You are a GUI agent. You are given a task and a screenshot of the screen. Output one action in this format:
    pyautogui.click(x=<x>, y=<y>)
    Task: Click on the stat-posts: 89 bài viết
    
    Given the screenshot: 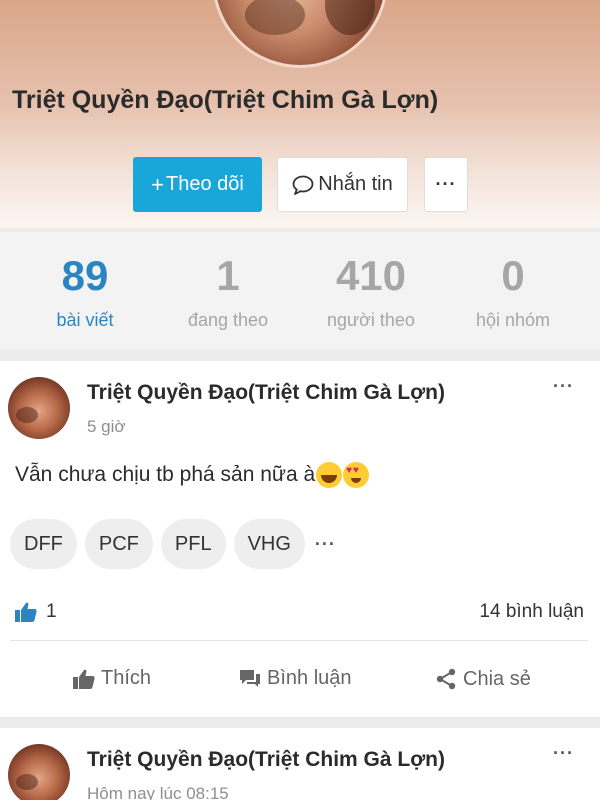 What is the action you would take?
    pyautogui.click(x=85, y=281)
    